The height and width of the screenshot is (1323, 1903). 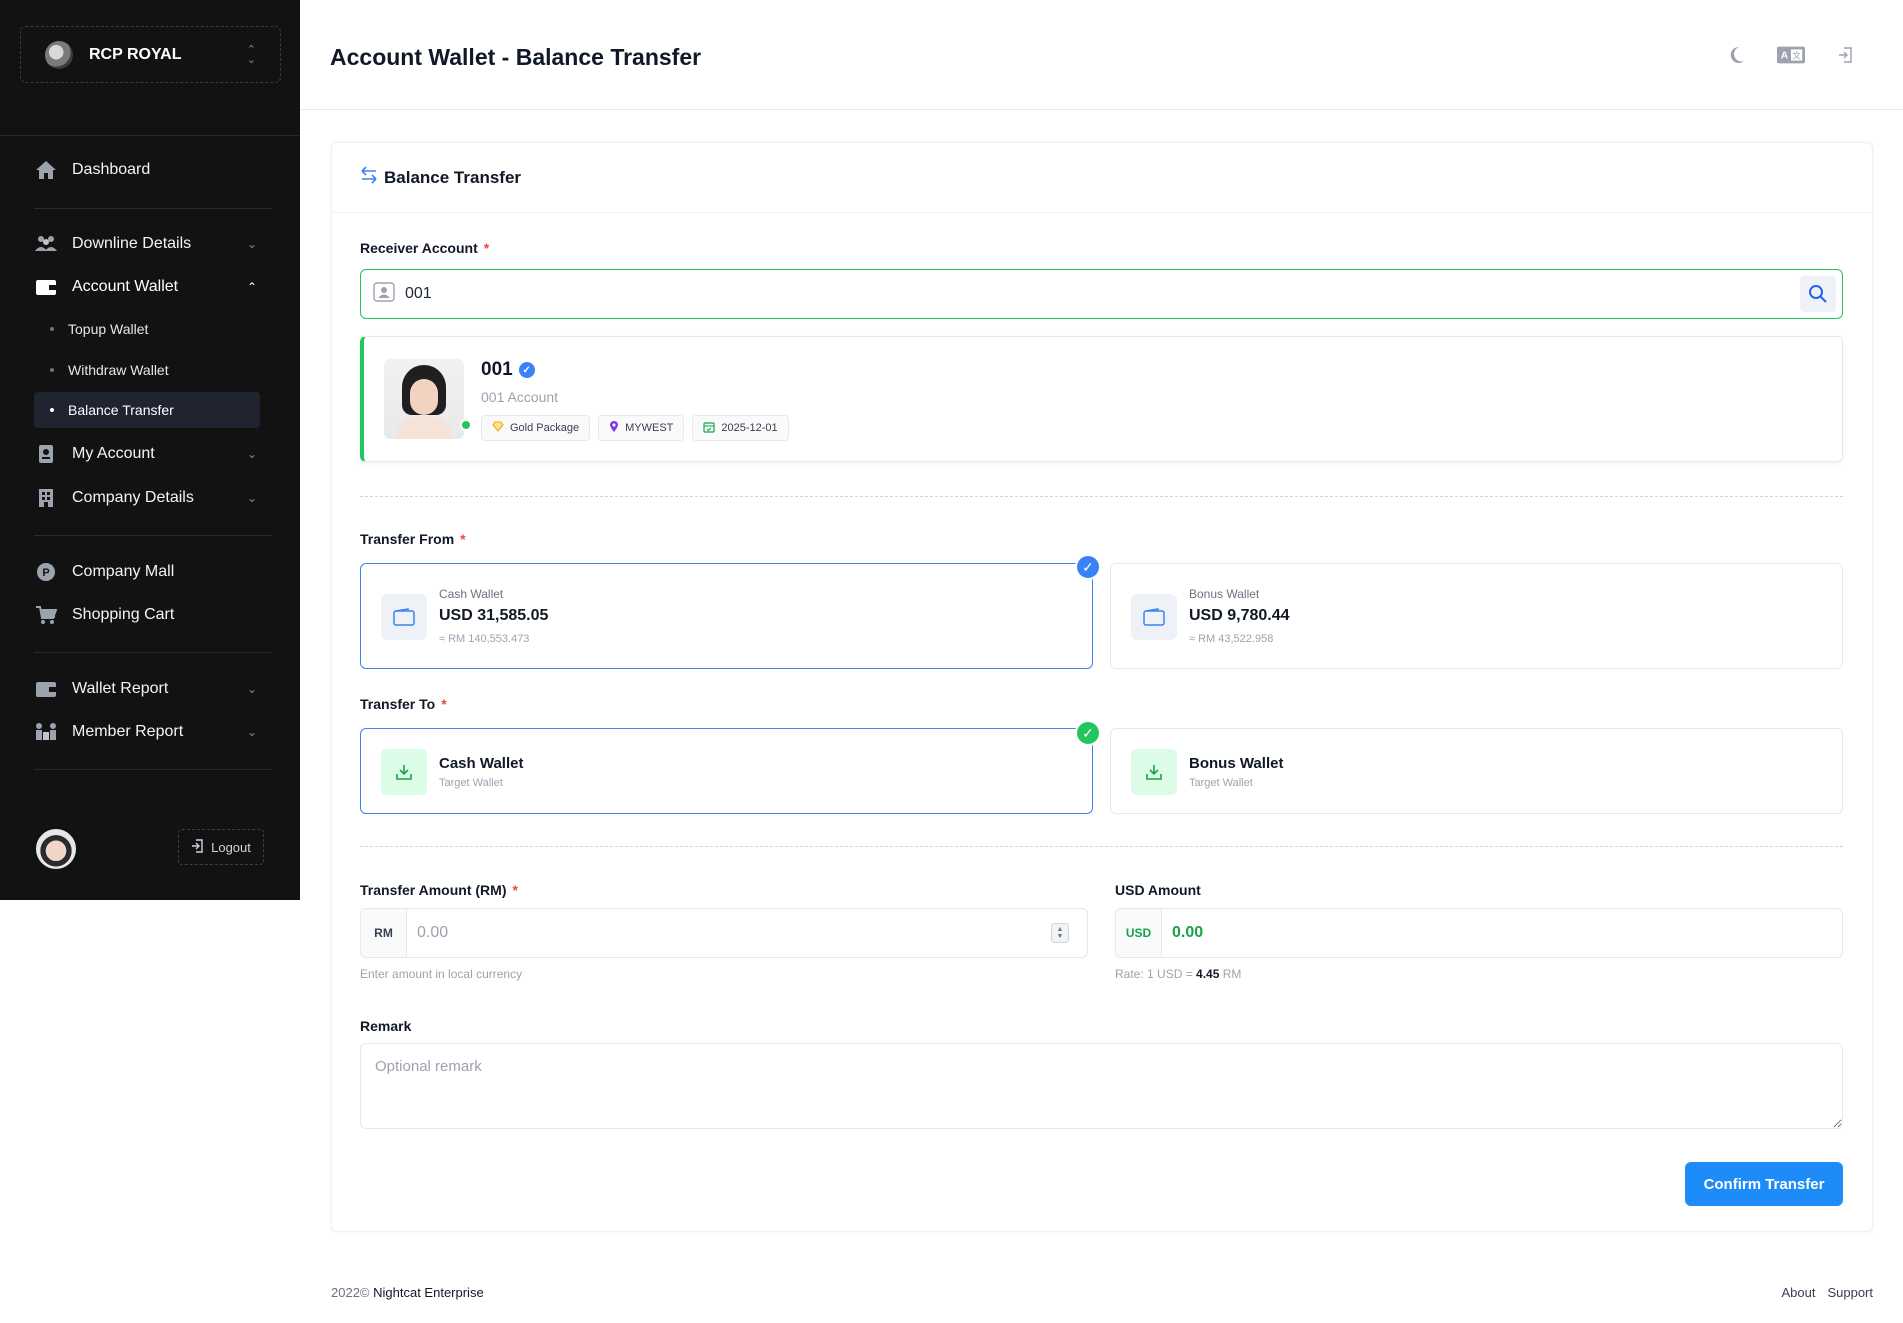 What do you see at coordinates (1798, 1292) in the screenshot?
I see `footer-link-about: About` at bounding box center [1798, 1292].